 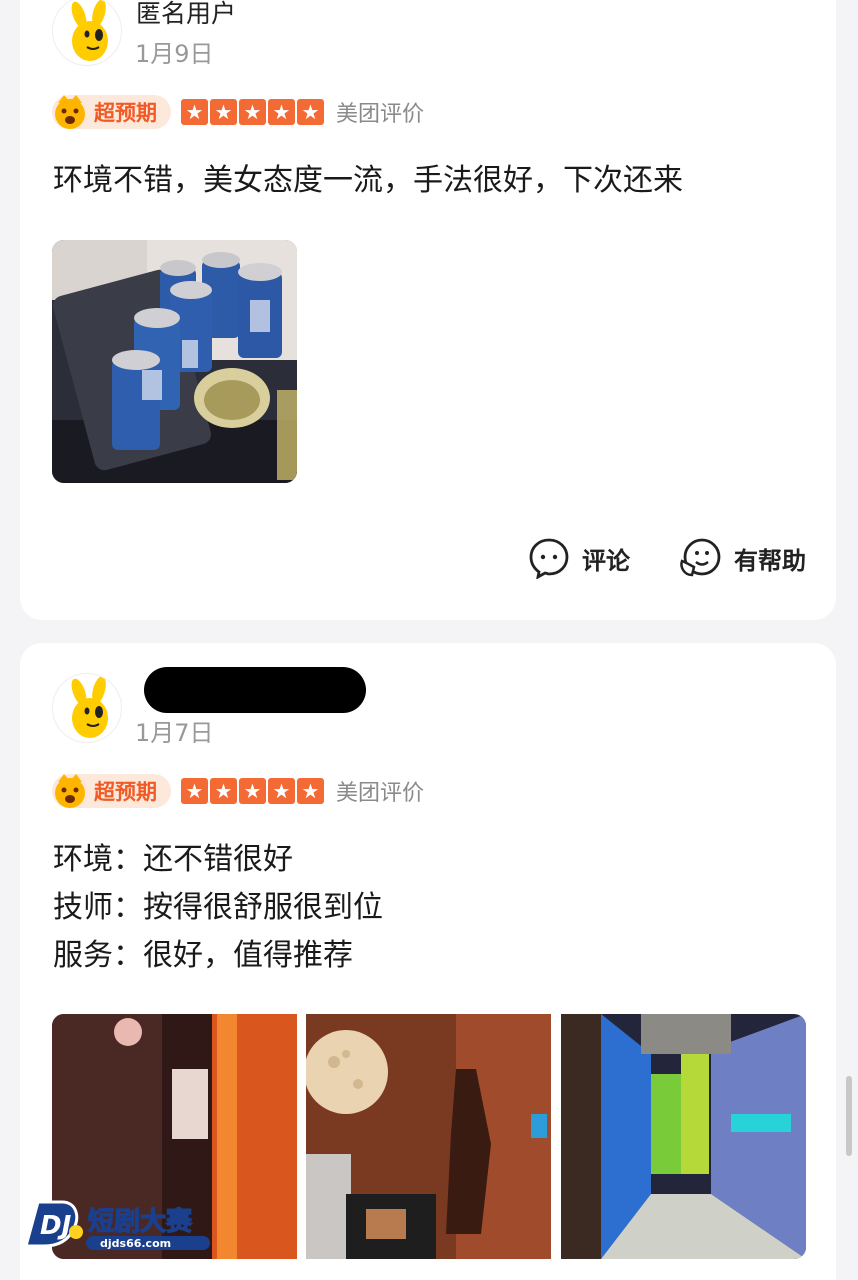 I want to click on svg-text: 短剧大赛, so click(x=140, y=1221).